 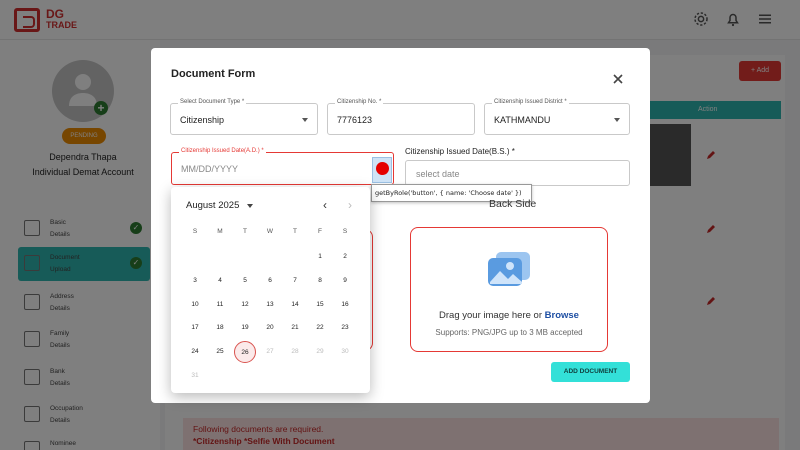 What do you see at coordinates (245, 328) in the screenshot?
I see `calendar-day: 19` at bounding box center [245, 328].